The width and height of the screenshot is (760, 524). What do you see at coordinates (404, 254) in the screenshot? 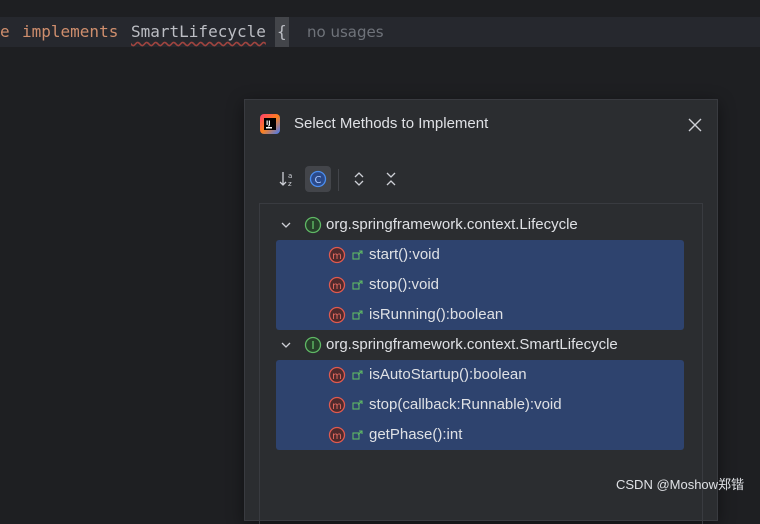
I see `method-label: start():void` at bounding box center [404, 254].